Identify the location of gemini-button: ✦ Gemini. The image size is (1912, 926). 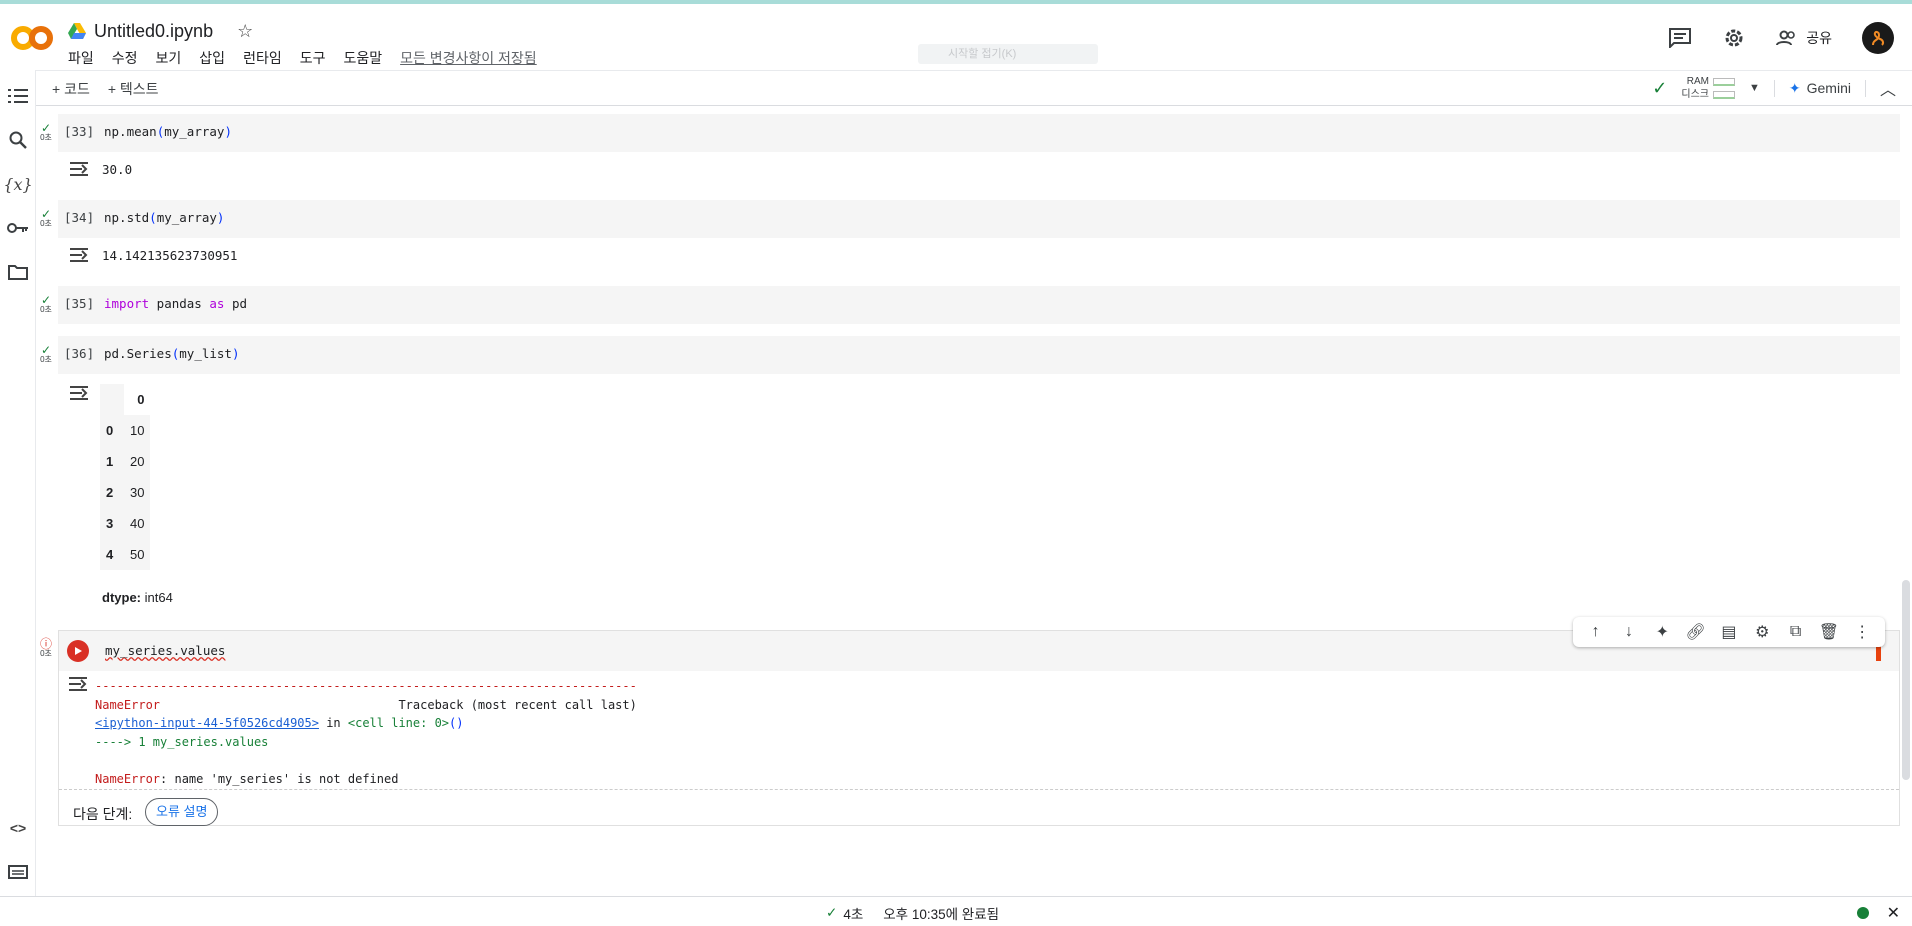
(1819, 88).